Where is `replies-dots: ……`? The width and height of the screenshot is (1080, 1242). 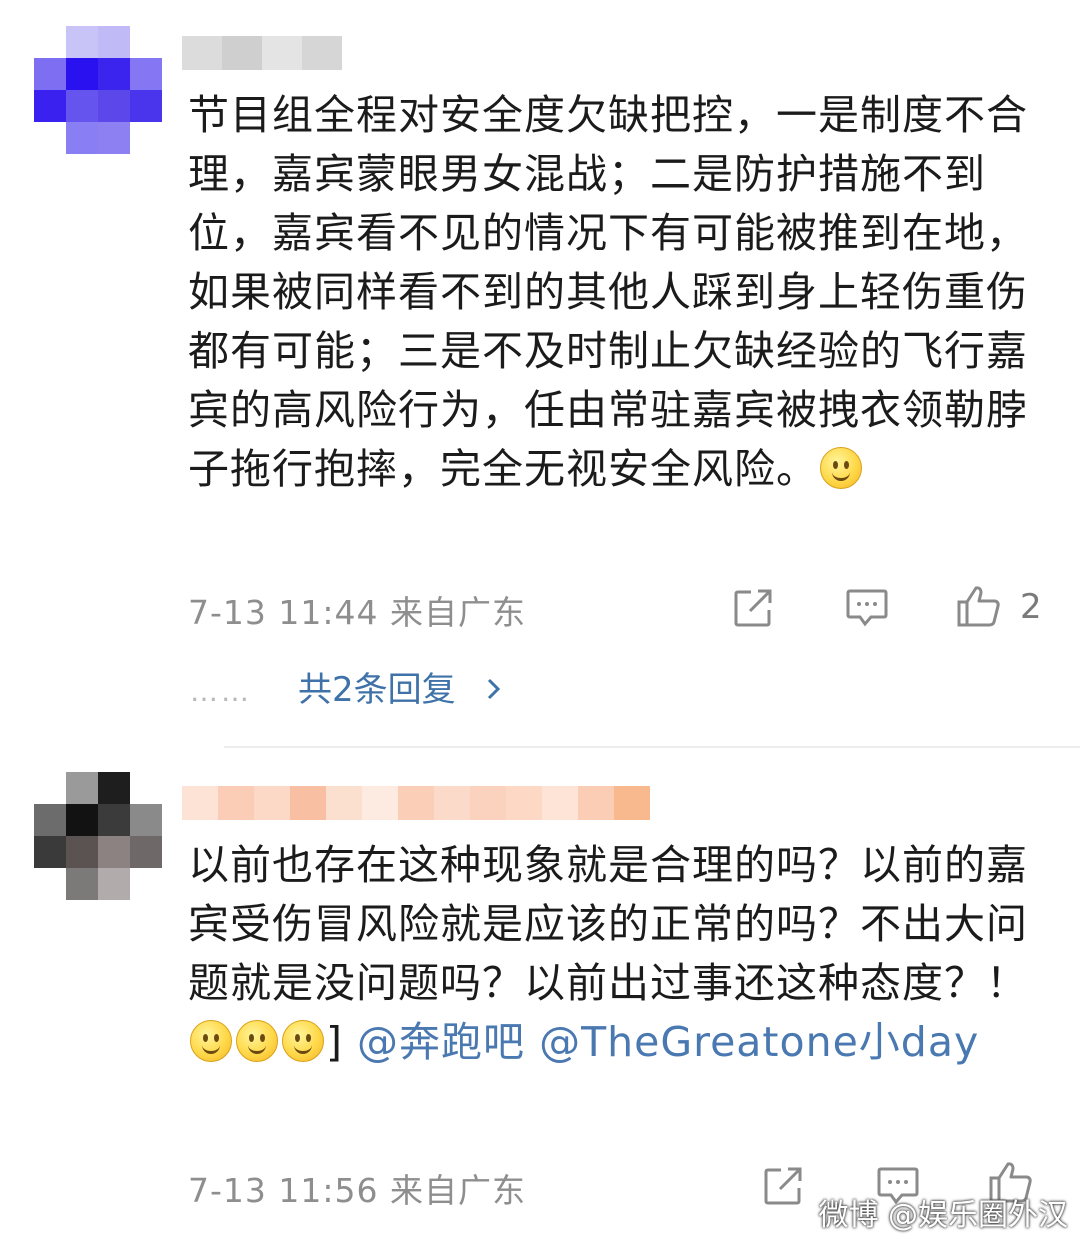
replies-dots: …… is located at coordinates (221, 691).